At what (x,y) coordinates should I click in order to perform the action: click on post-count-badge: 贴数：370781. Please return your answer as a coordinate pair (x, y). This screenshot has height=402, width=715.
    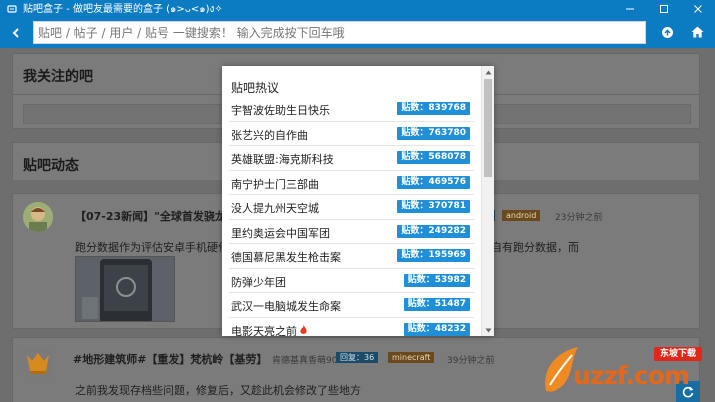
    Looking at the image, I should click on (433, 206).